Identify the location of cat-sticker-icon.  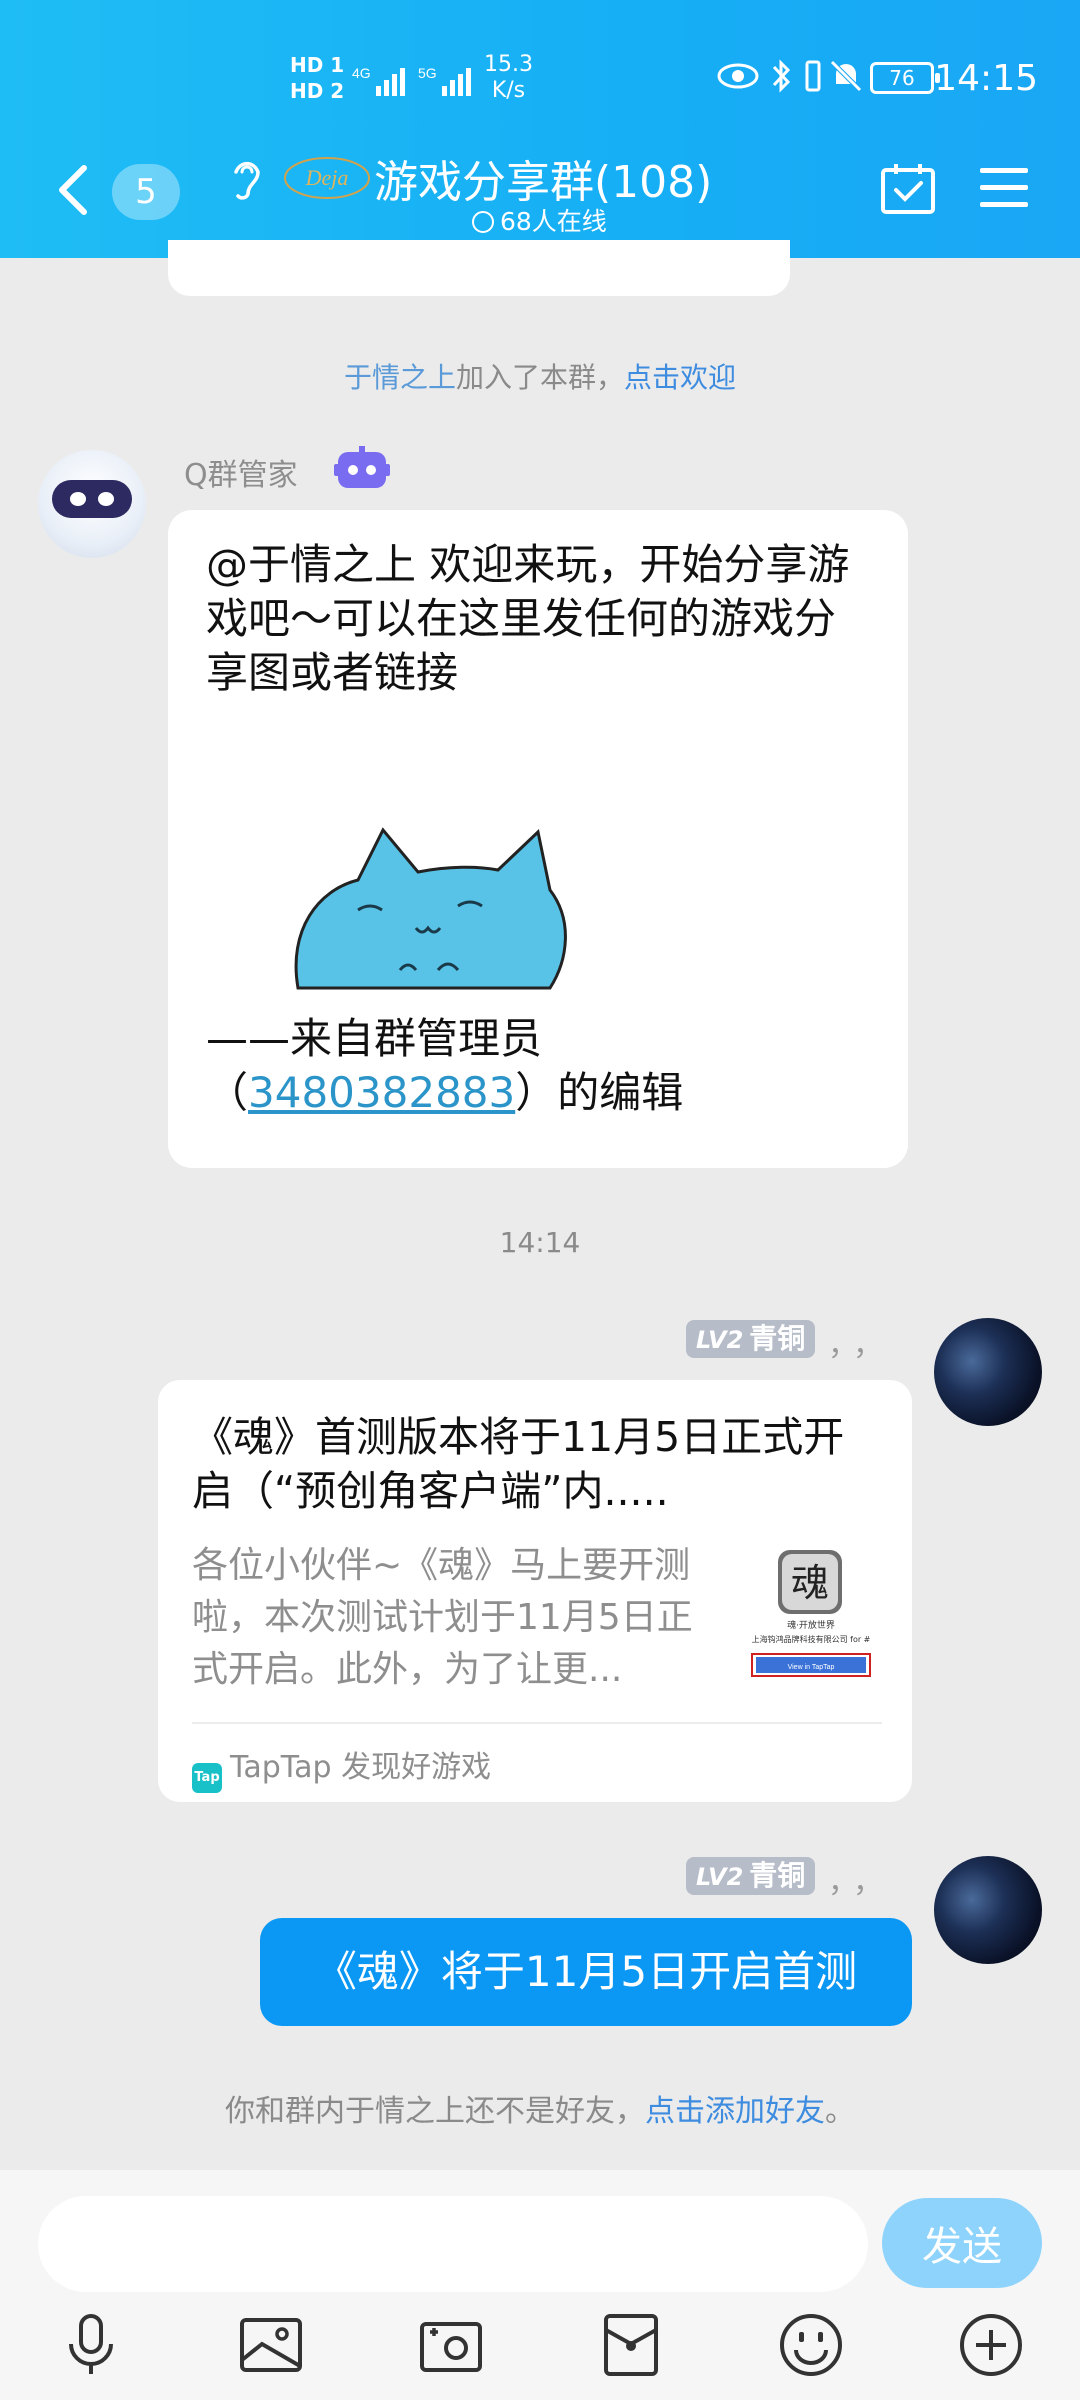
(430, 908).